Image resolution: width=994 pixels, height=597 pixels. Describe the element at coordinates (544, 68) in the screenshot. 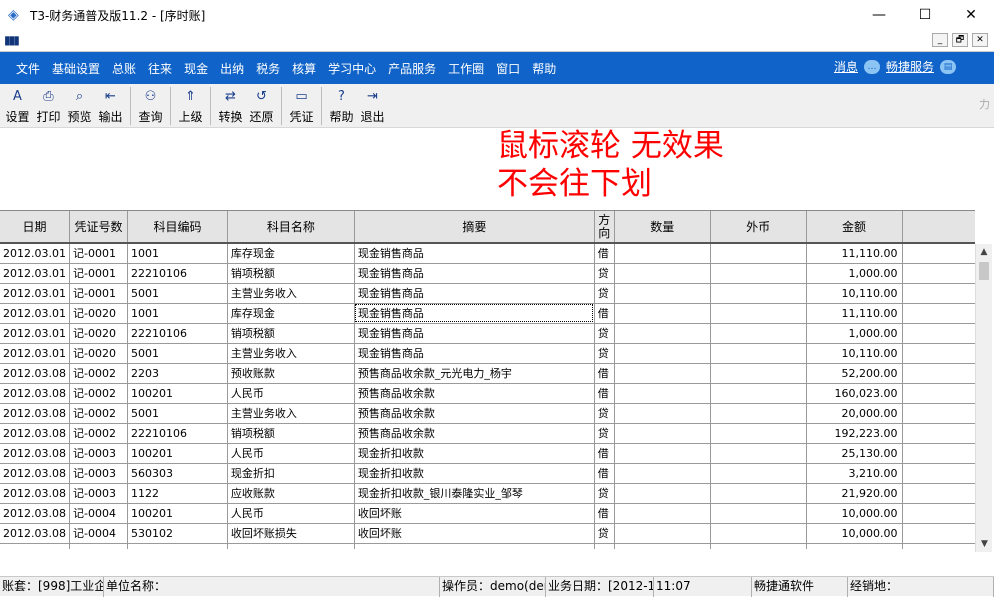

I see `menu-item: 帮助` at that location.